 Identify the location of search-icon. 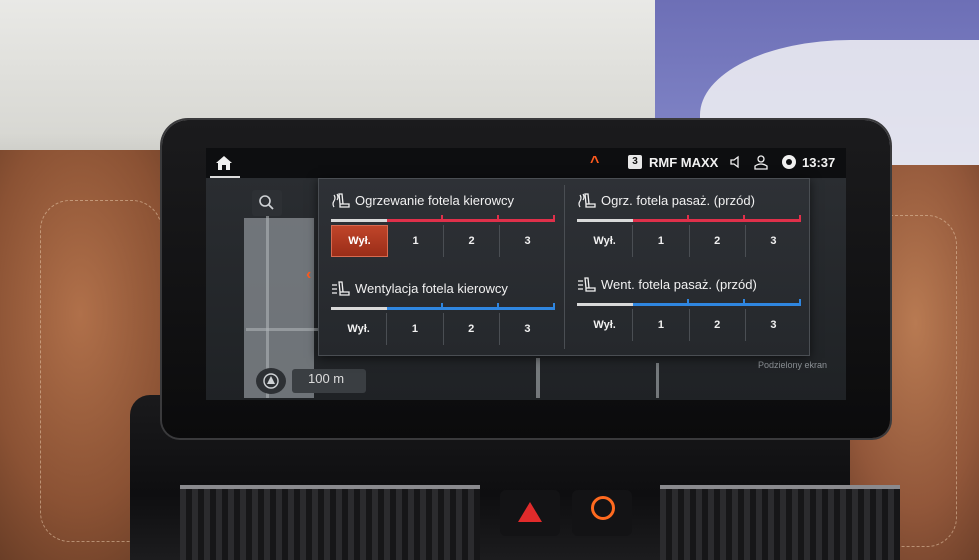
(266, 202).